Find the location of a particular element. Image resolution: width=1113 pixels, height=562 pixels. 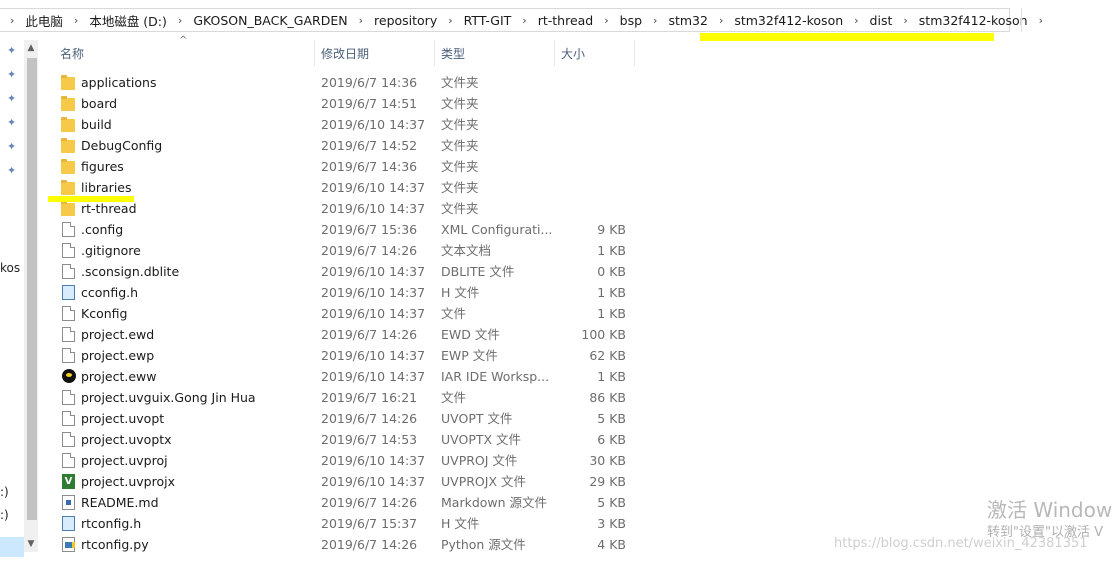

markdown-file-icon is located at coordinates (68, 502).